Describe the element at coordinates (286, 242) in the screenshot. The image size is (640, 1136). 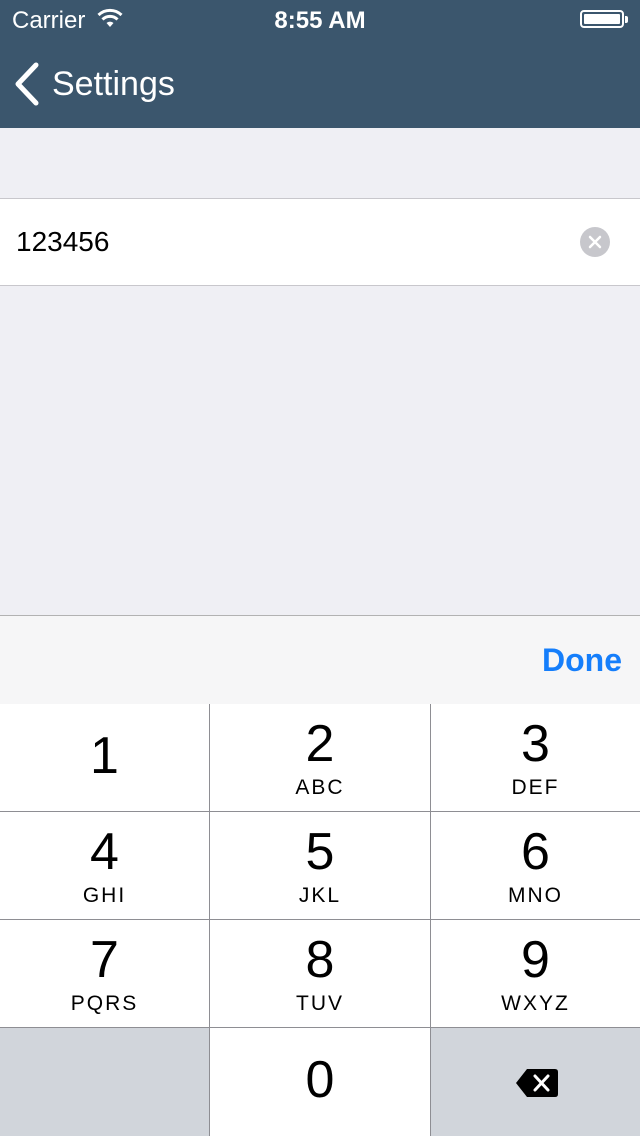
I see `number-input` at that location.